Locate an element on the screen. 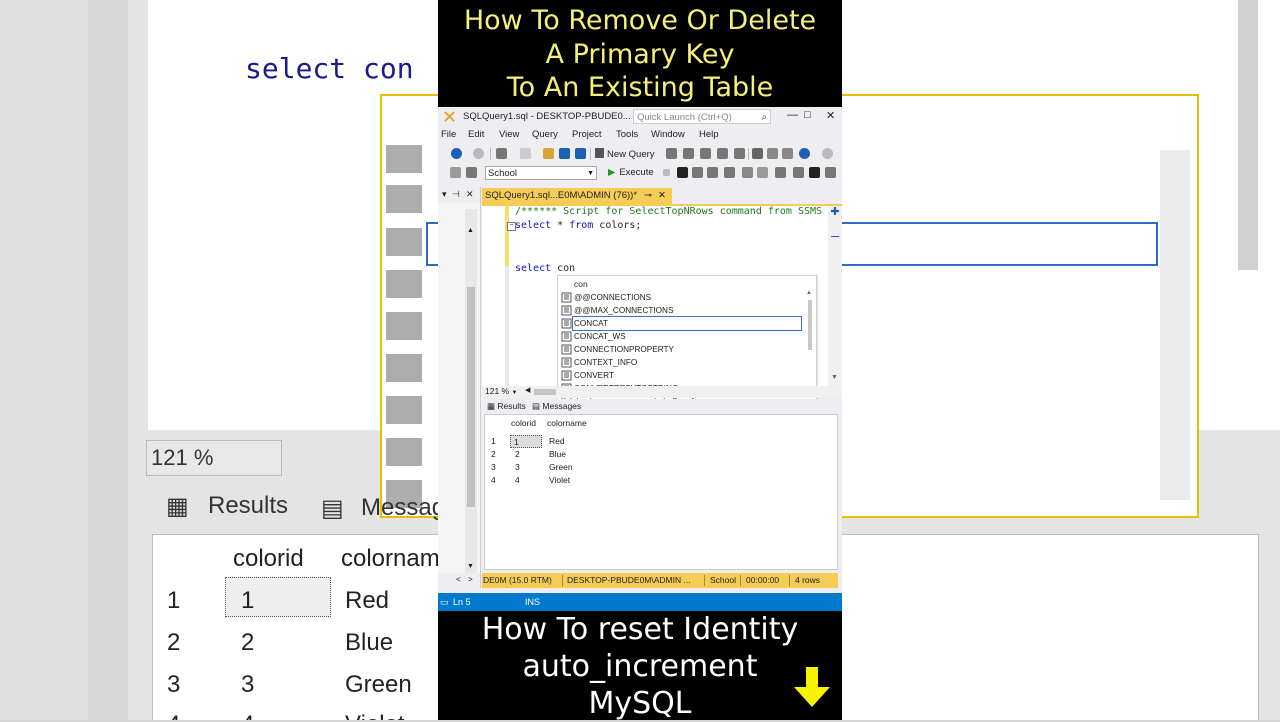 The height and width of the screenshot is (722, 1280). list-item: CONVERT is located at coordinates (680, 375).